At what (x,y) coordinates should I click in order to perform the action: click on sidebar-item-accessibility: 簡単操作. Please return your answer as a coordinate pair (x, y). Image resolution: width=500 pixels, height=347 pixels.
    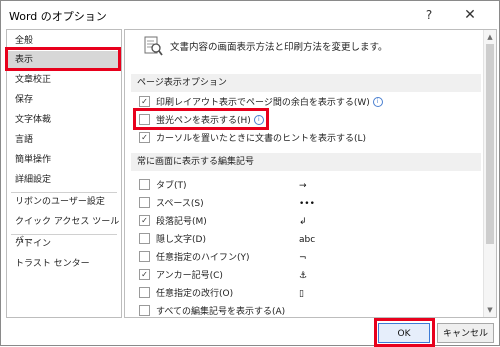
    Looking at the image, I should click on (64, 160).